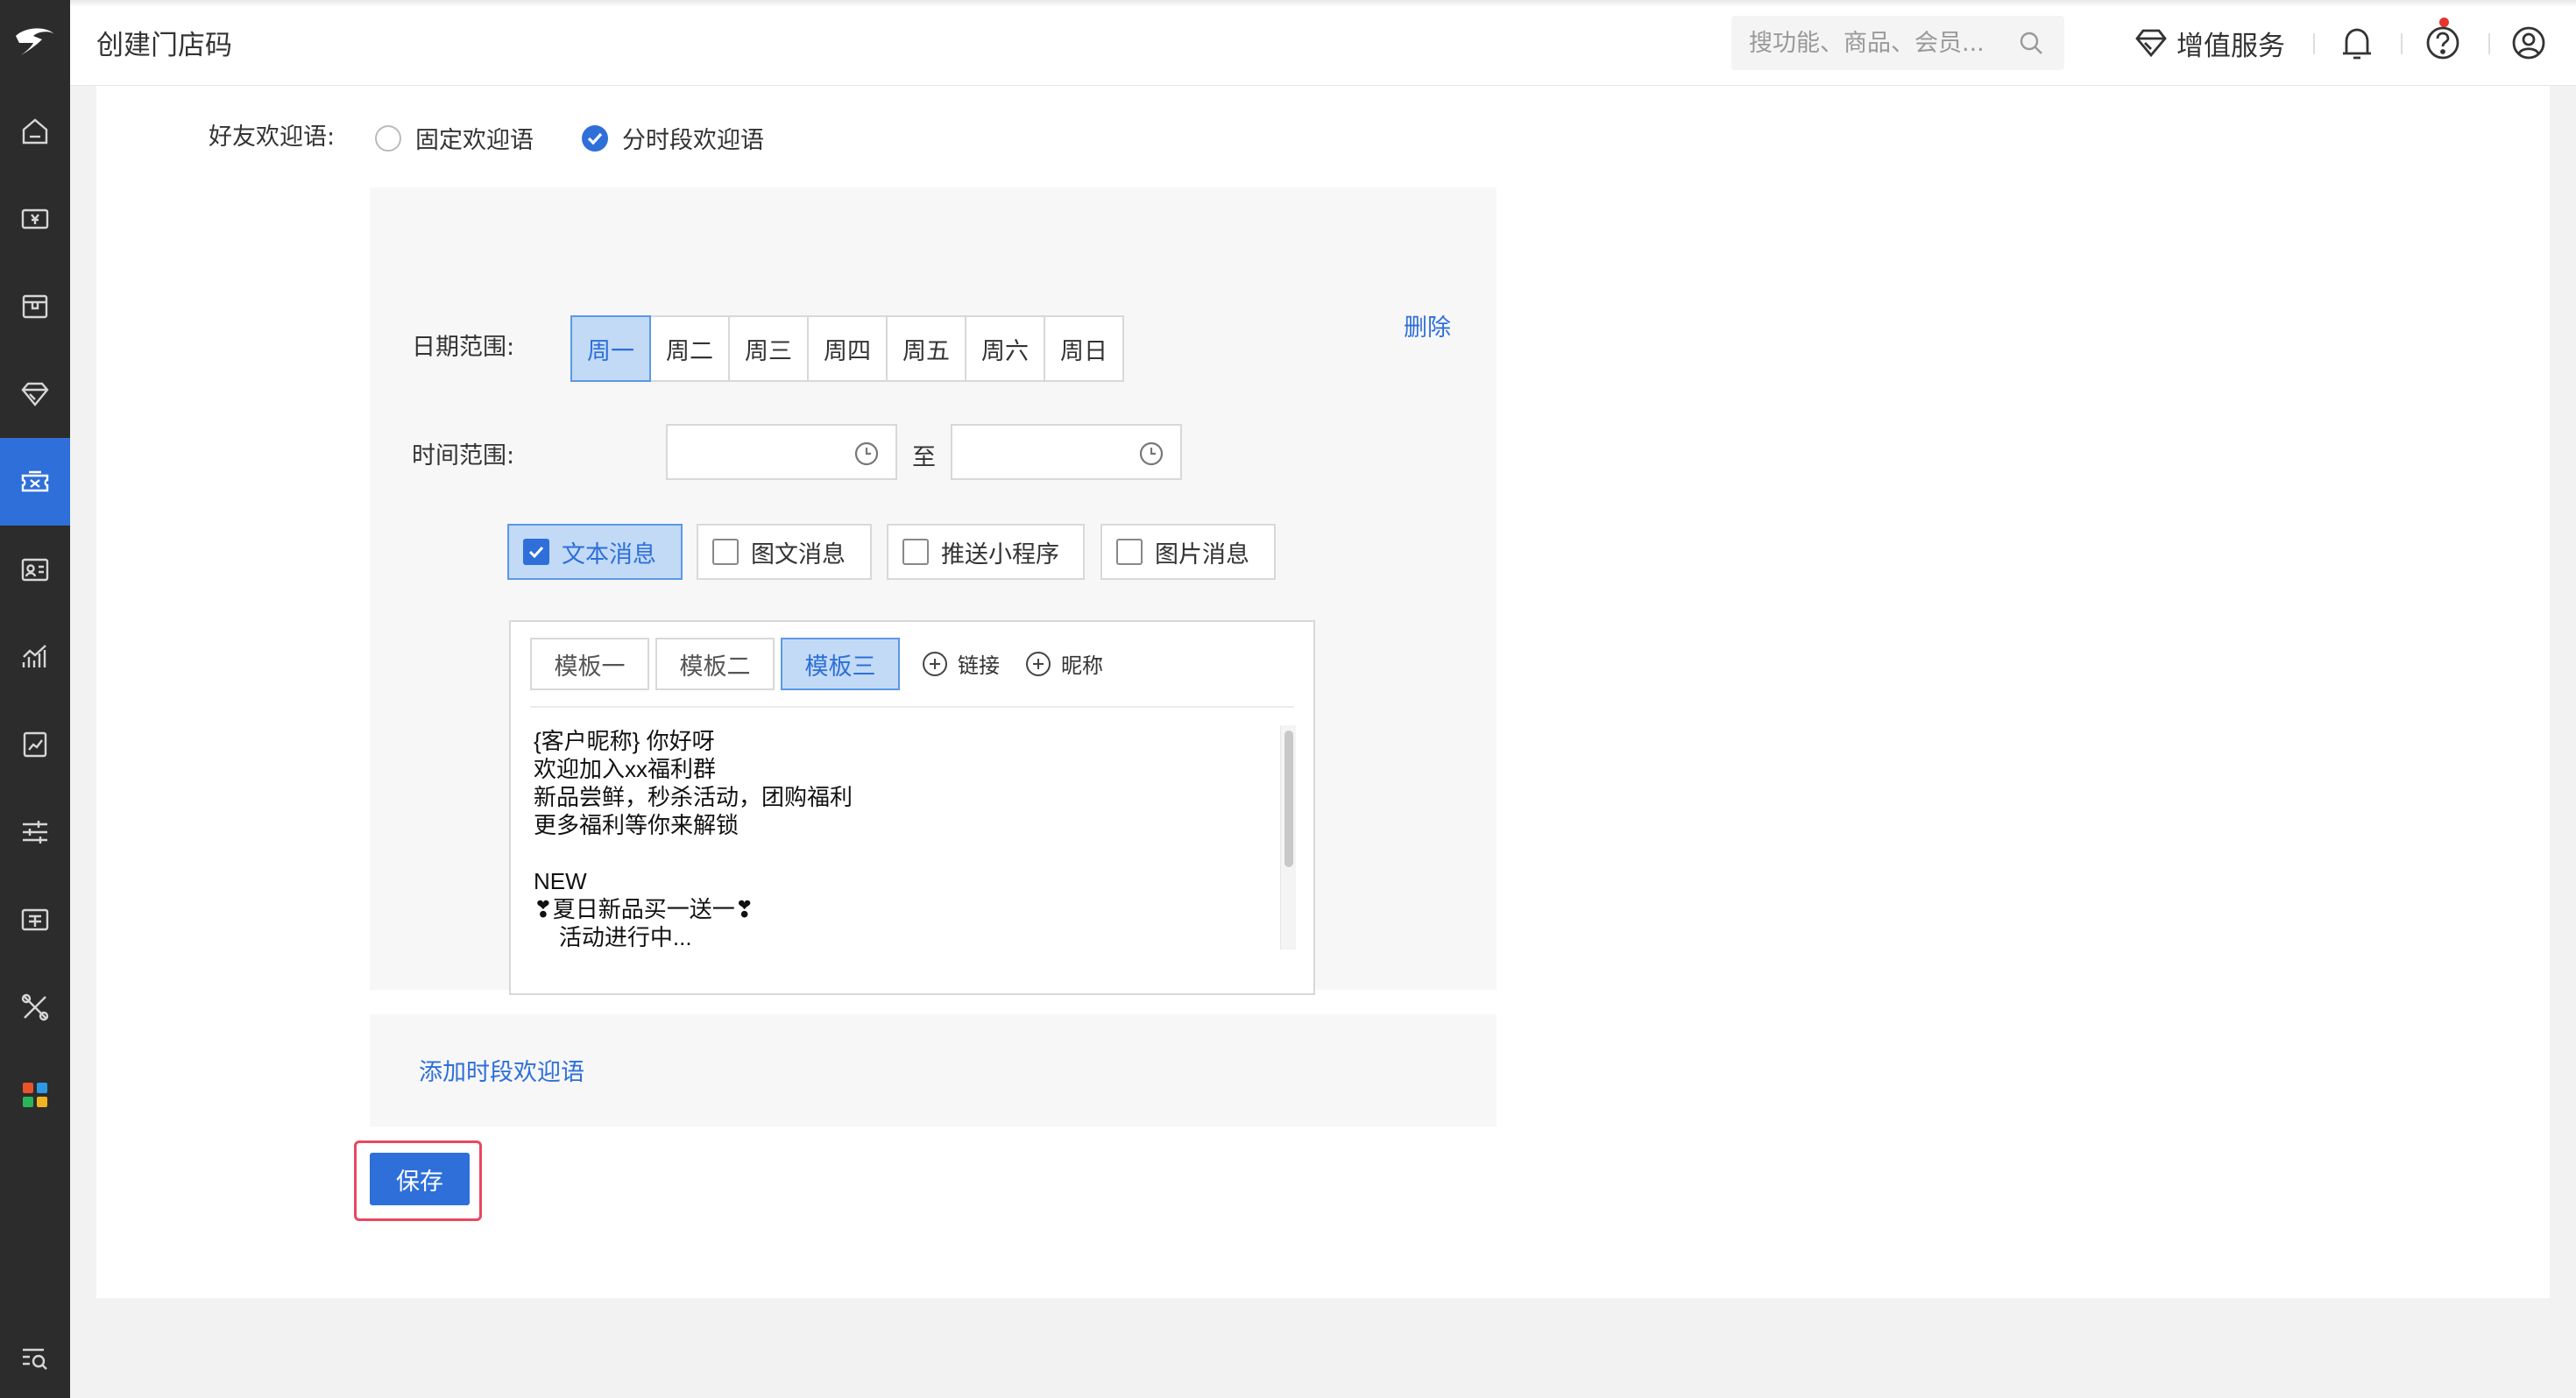 The height and width of the screenshot is (1398, 2576). I want to click on date-range-label: 日期范围:, so click(463, 347).